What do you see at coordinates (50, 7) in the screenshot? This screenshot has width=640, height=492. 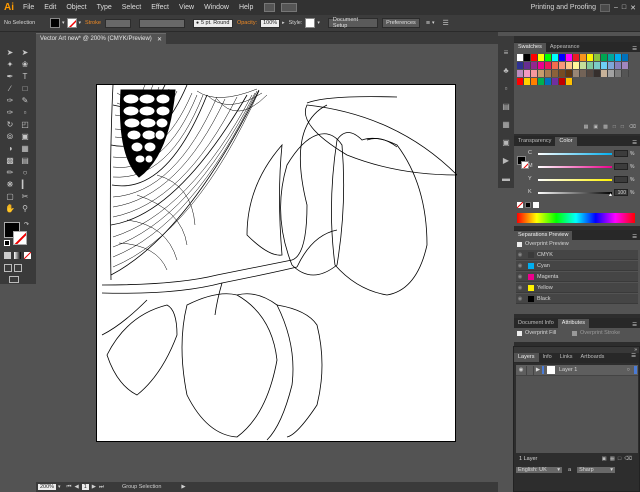 I see `menu-edit: Edit` at bounding box center [50, 7].